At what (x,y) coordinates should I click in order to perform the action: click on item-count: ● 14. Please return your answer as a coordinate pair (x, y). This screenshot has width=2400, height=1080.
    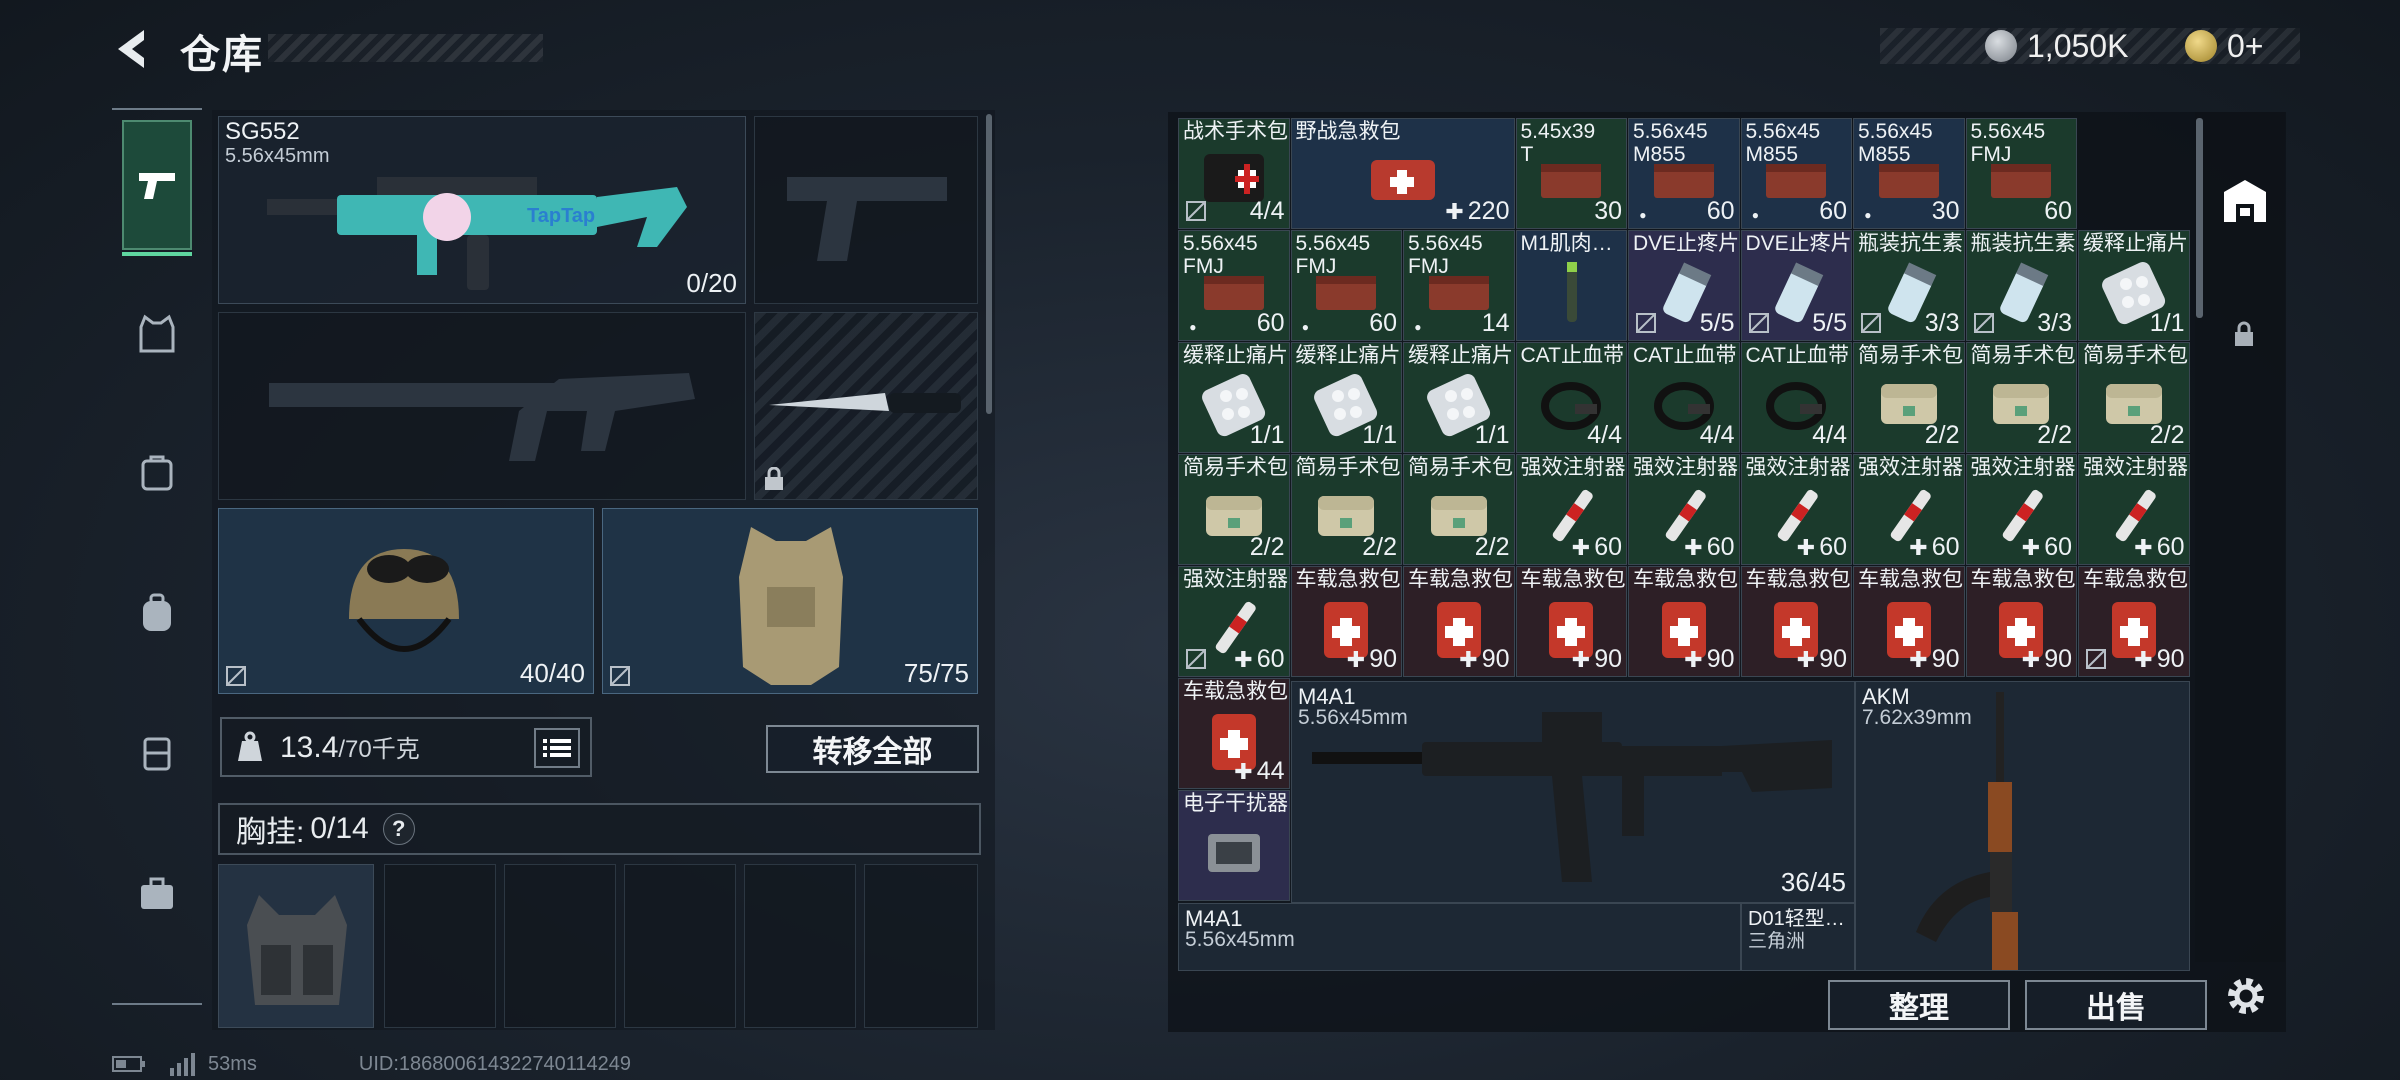
    Looking at the image, I should click on (1462, 323).